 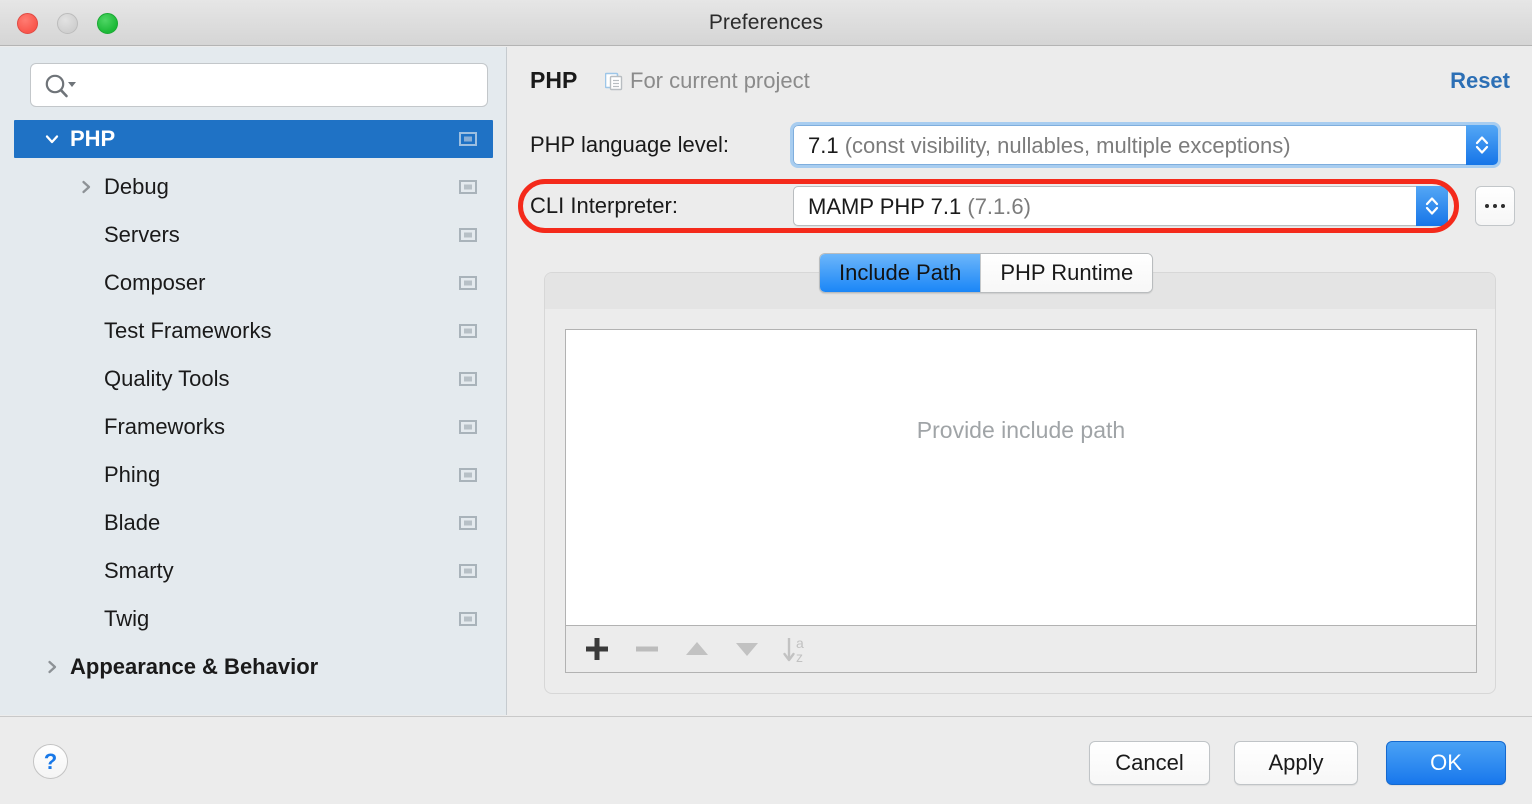 What do you see at coordinates (50, 761) in the screenshot?
I see `help-button: ?` at bounding box center [50, 761].